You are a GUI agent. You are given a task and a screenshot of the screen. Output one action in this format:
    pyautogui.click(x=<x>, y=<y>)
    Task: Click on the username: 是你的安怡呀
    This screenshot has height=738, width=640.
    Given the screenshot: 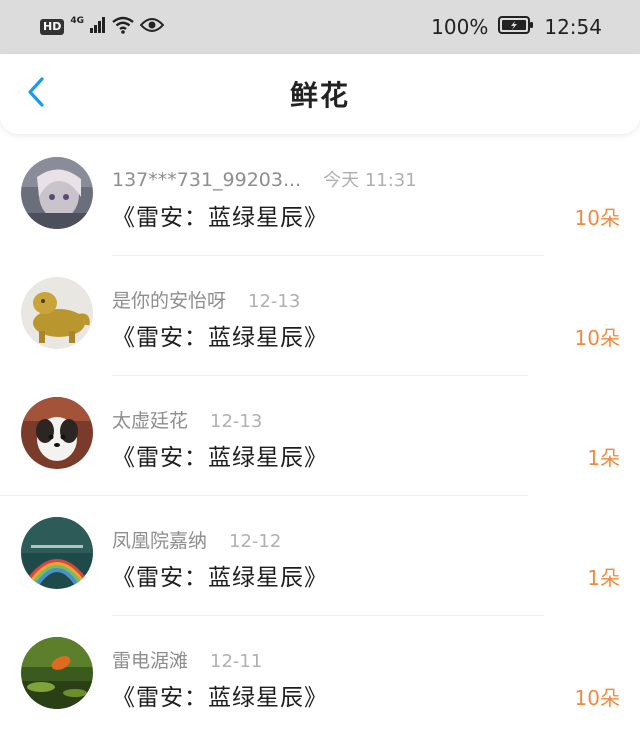 What is the action you would take?
    pyautogui.click(x=169, y=301)
    